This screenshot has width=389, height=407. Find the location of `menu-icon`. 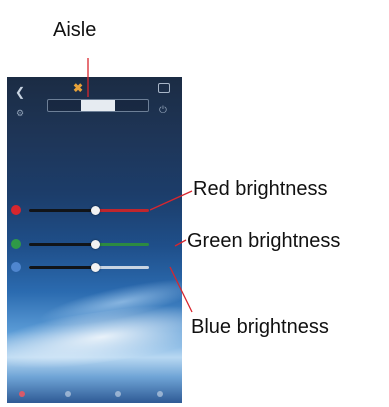

menu-icon is located at coordinates (164, 88).